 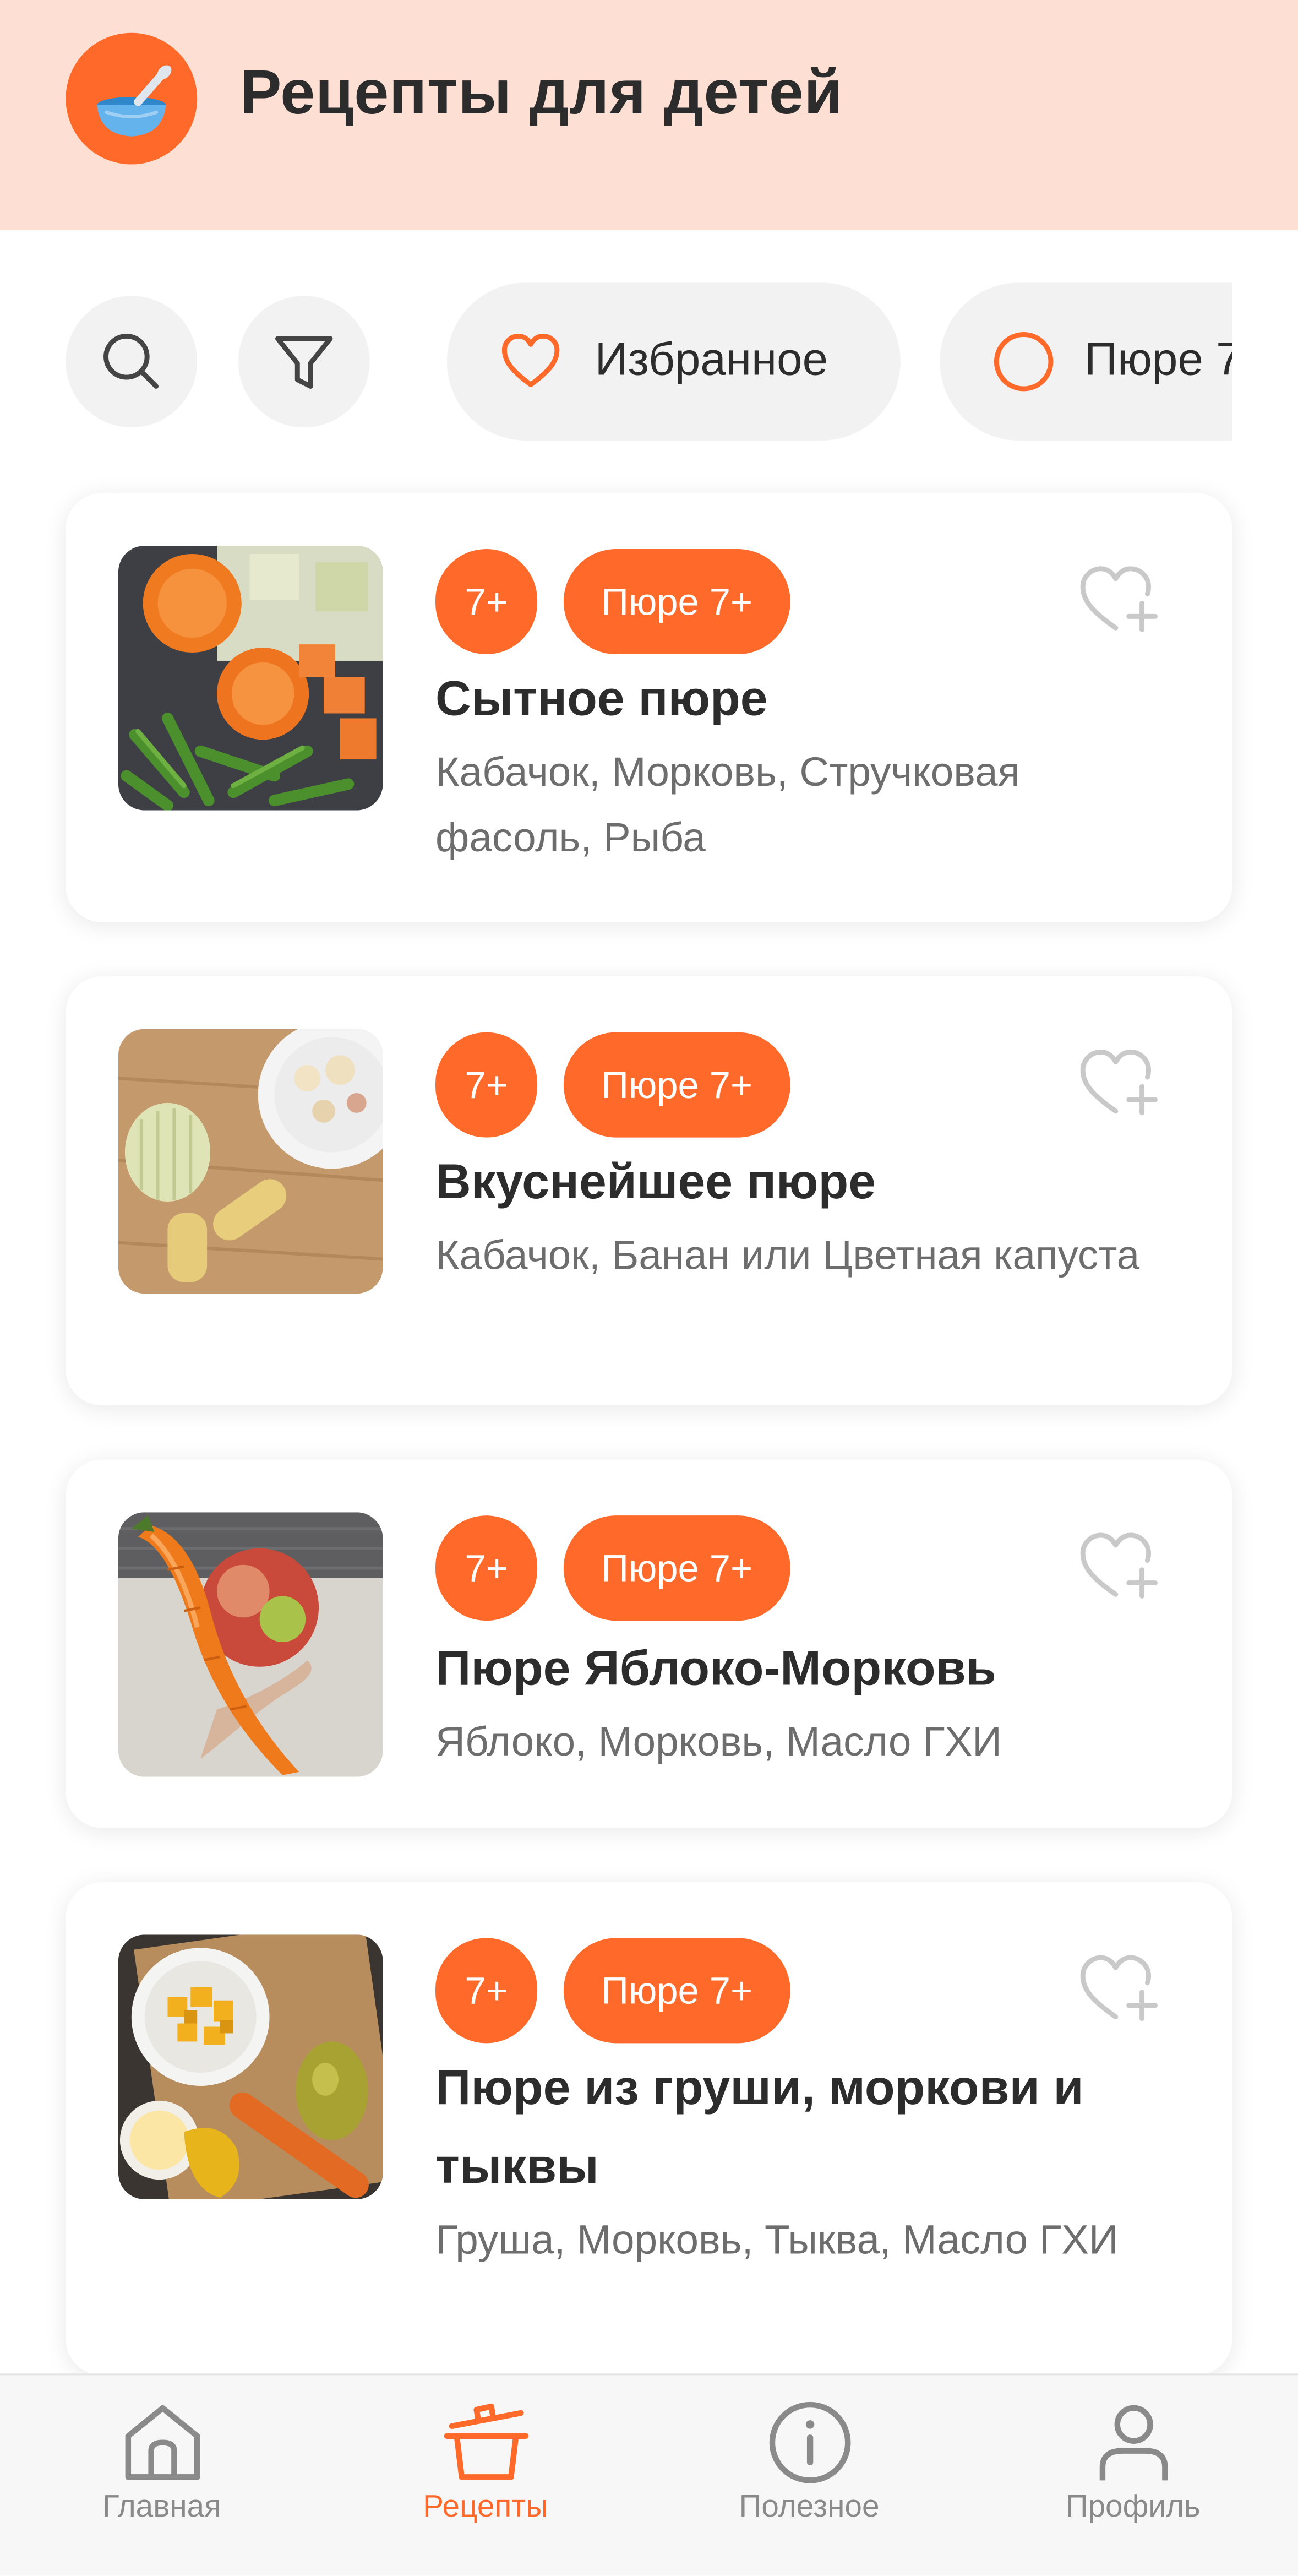 I want to click on nav-useful-label: Полезное, so click(x=809, y=2508).